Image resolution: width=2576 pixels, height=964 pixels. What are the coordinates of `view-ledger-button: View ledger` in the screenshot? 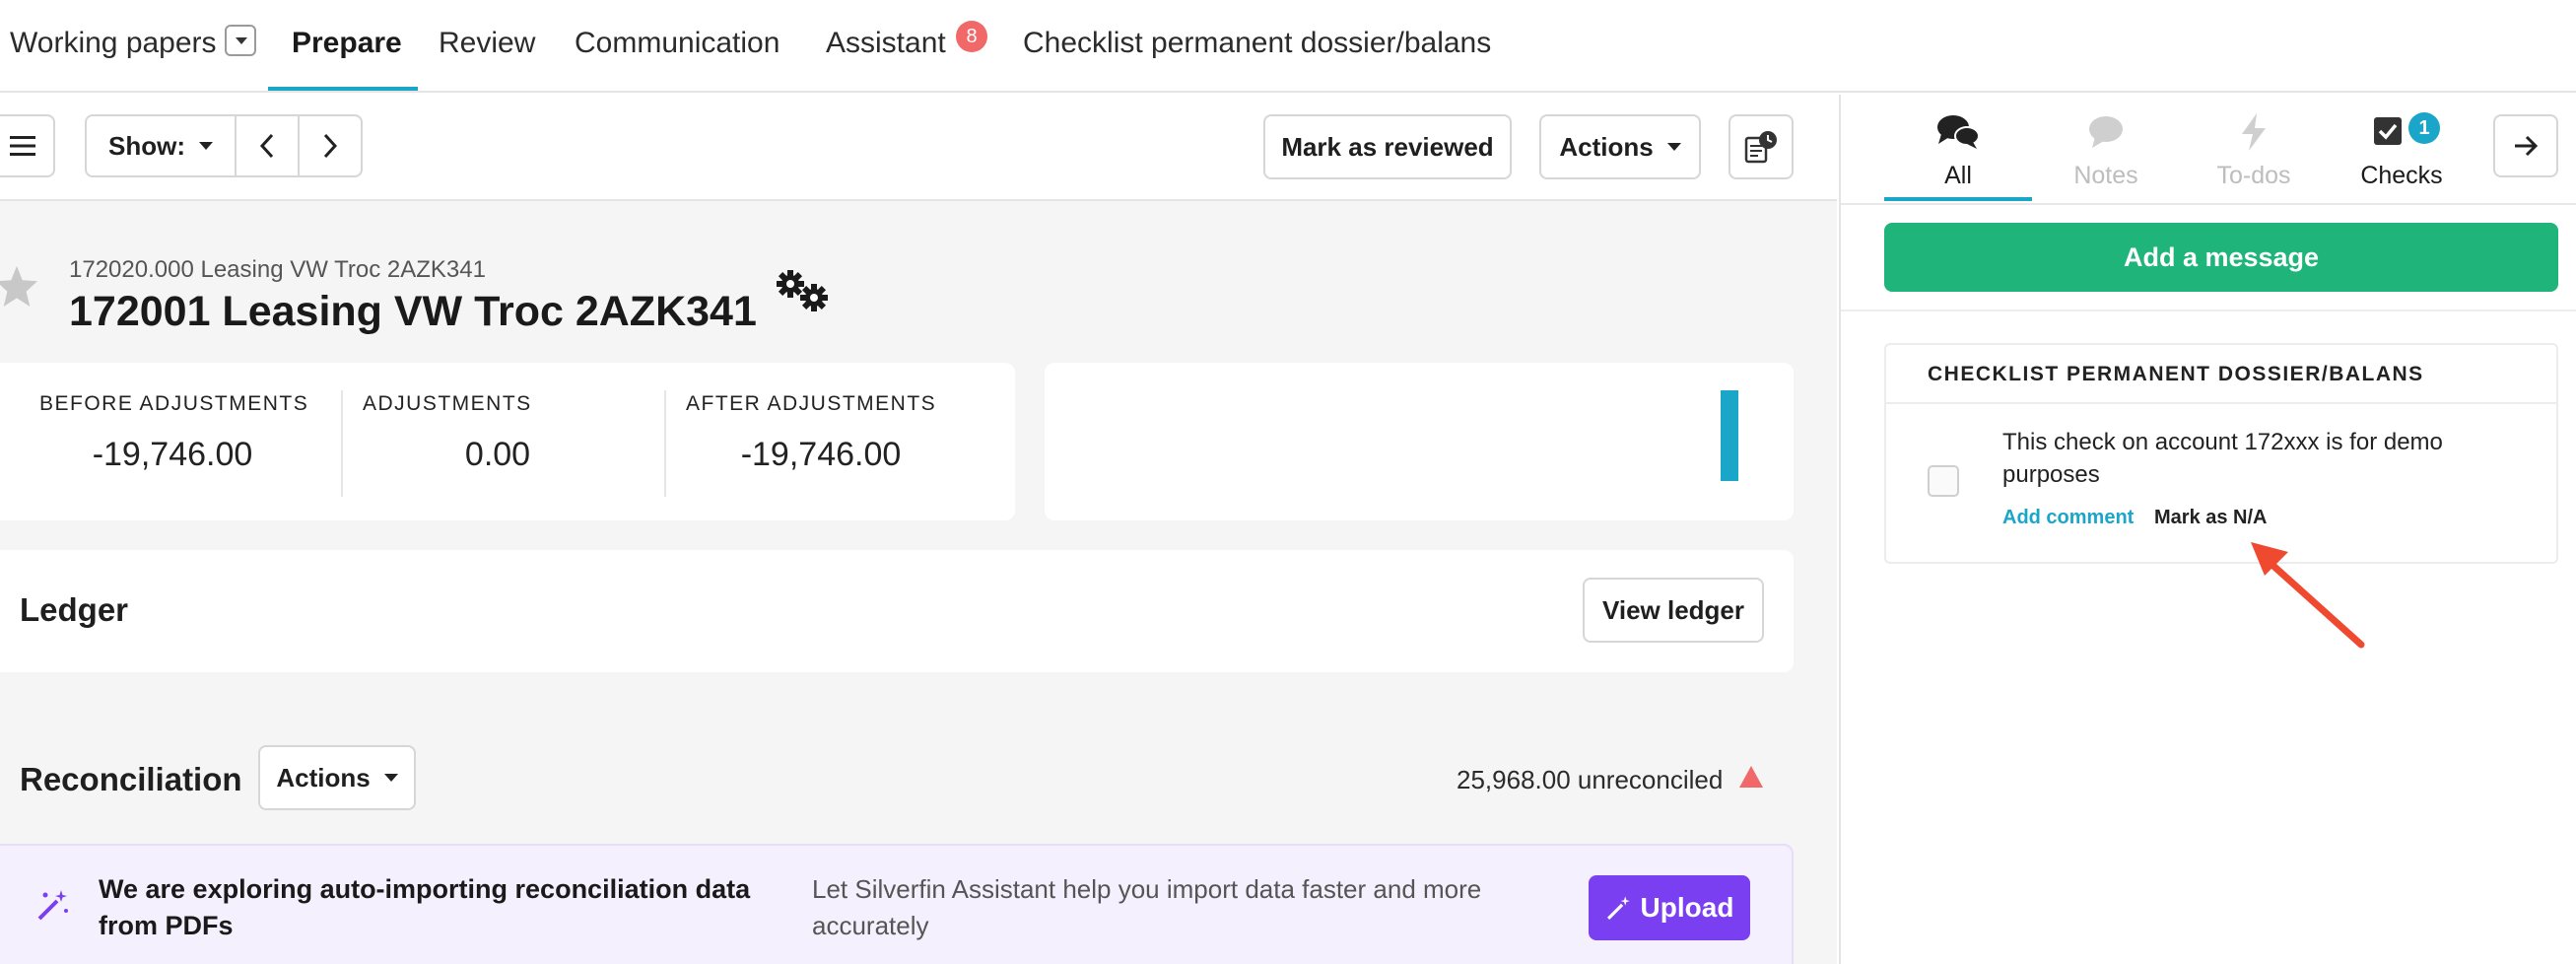 It's located at (1674, 610).